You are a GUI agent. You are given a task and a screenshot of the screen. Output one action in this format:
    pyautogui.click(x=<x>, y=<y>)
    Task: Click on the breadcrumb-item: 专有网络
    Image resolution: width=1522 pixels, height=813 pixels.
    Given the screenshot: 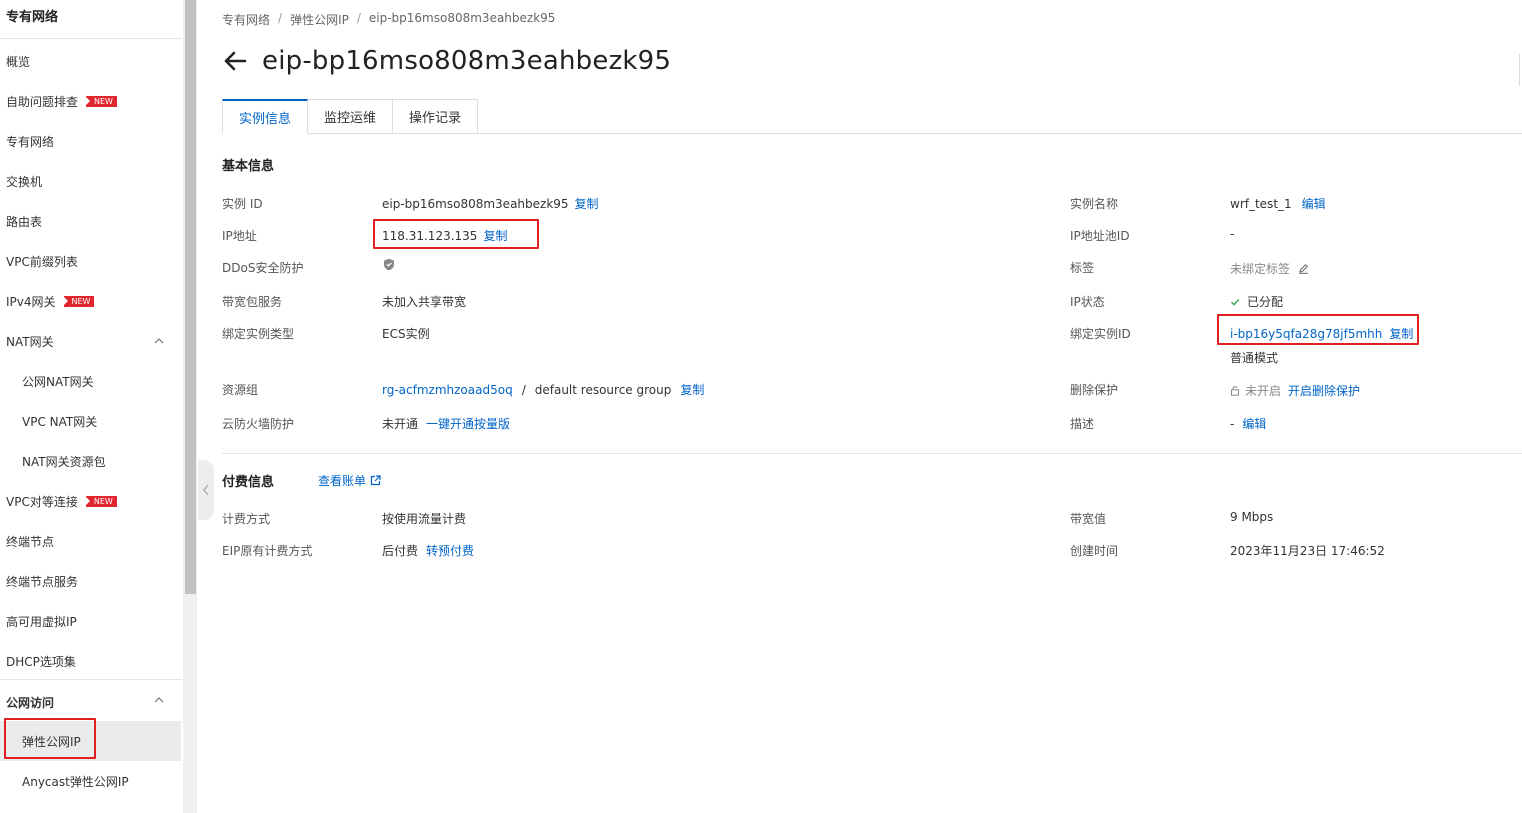 What is the action you would take?
    pyautogui.click(x=246, y=19)
    